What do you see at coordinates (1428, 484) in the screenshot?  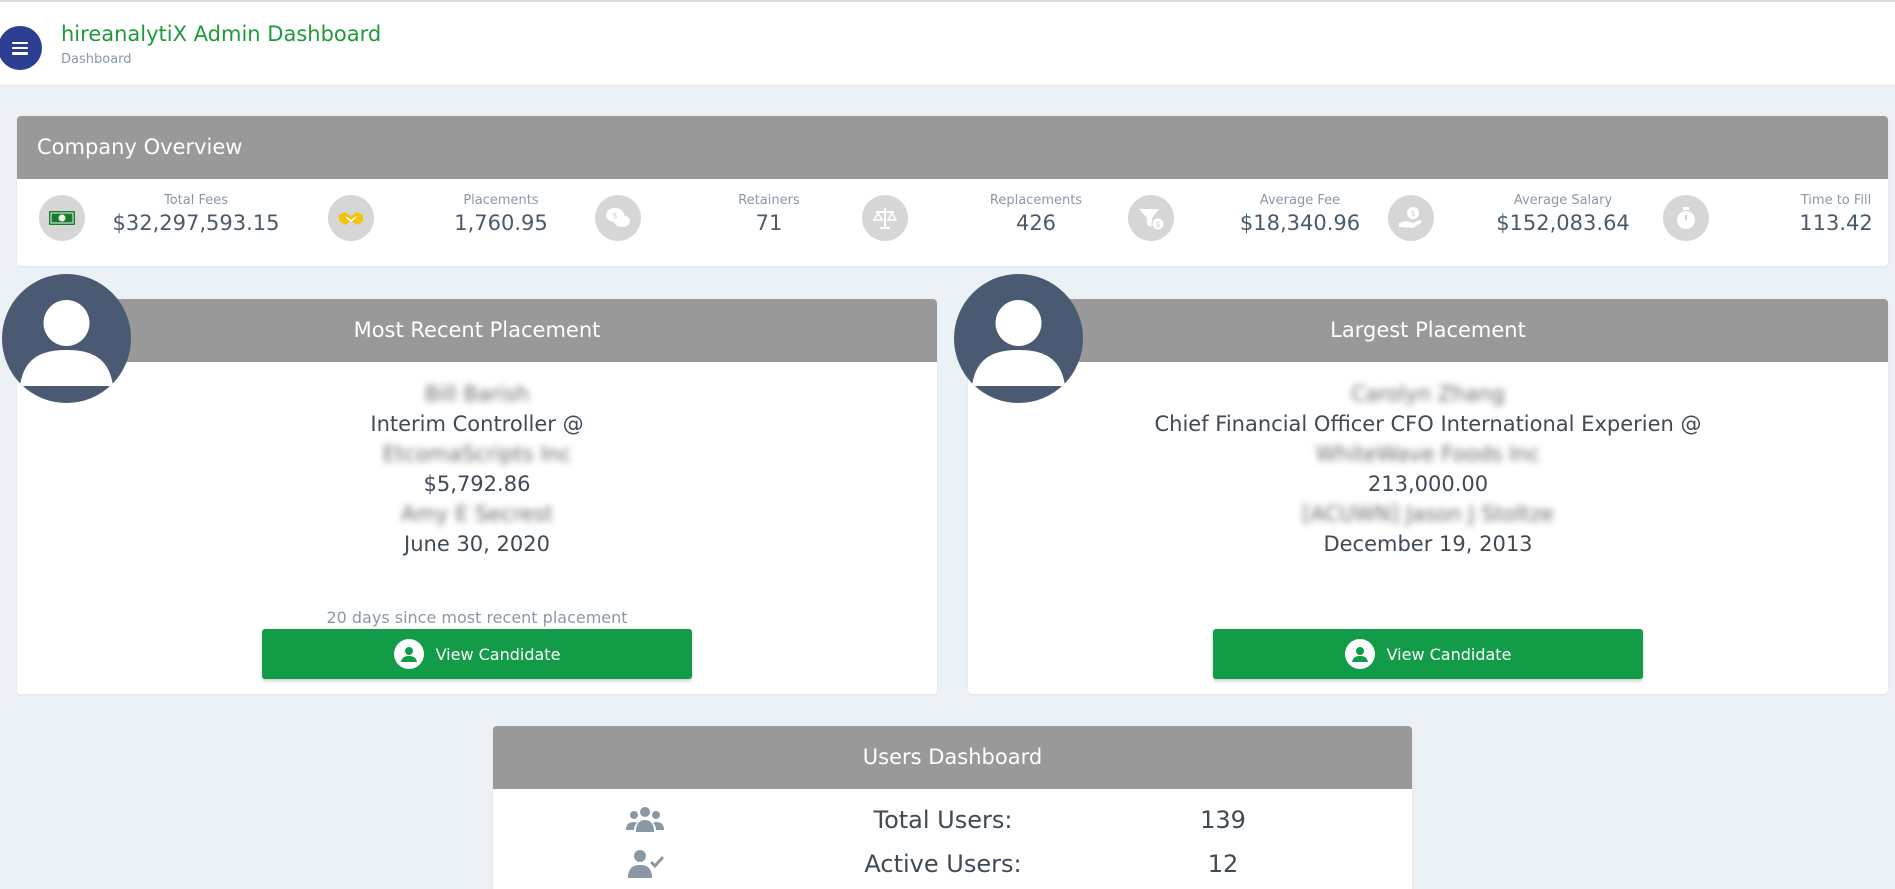 I see `placement-amount: 213,000.00` at bounding box center [1428, 484].